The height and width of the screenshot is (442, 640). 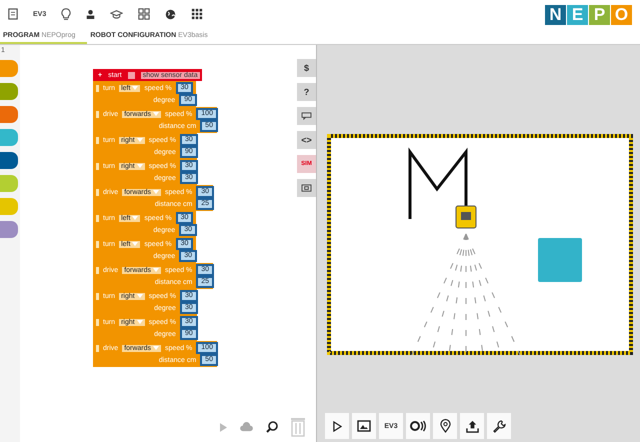 I want to click on upload-icon, so click(x=472, y=426).